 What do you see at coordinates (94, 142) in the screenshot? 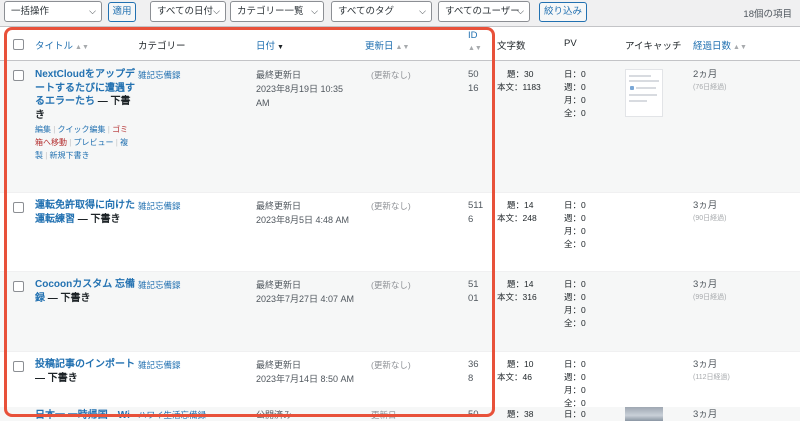
I see `preview-link: プレビュー` at bounding box center [94, 142].